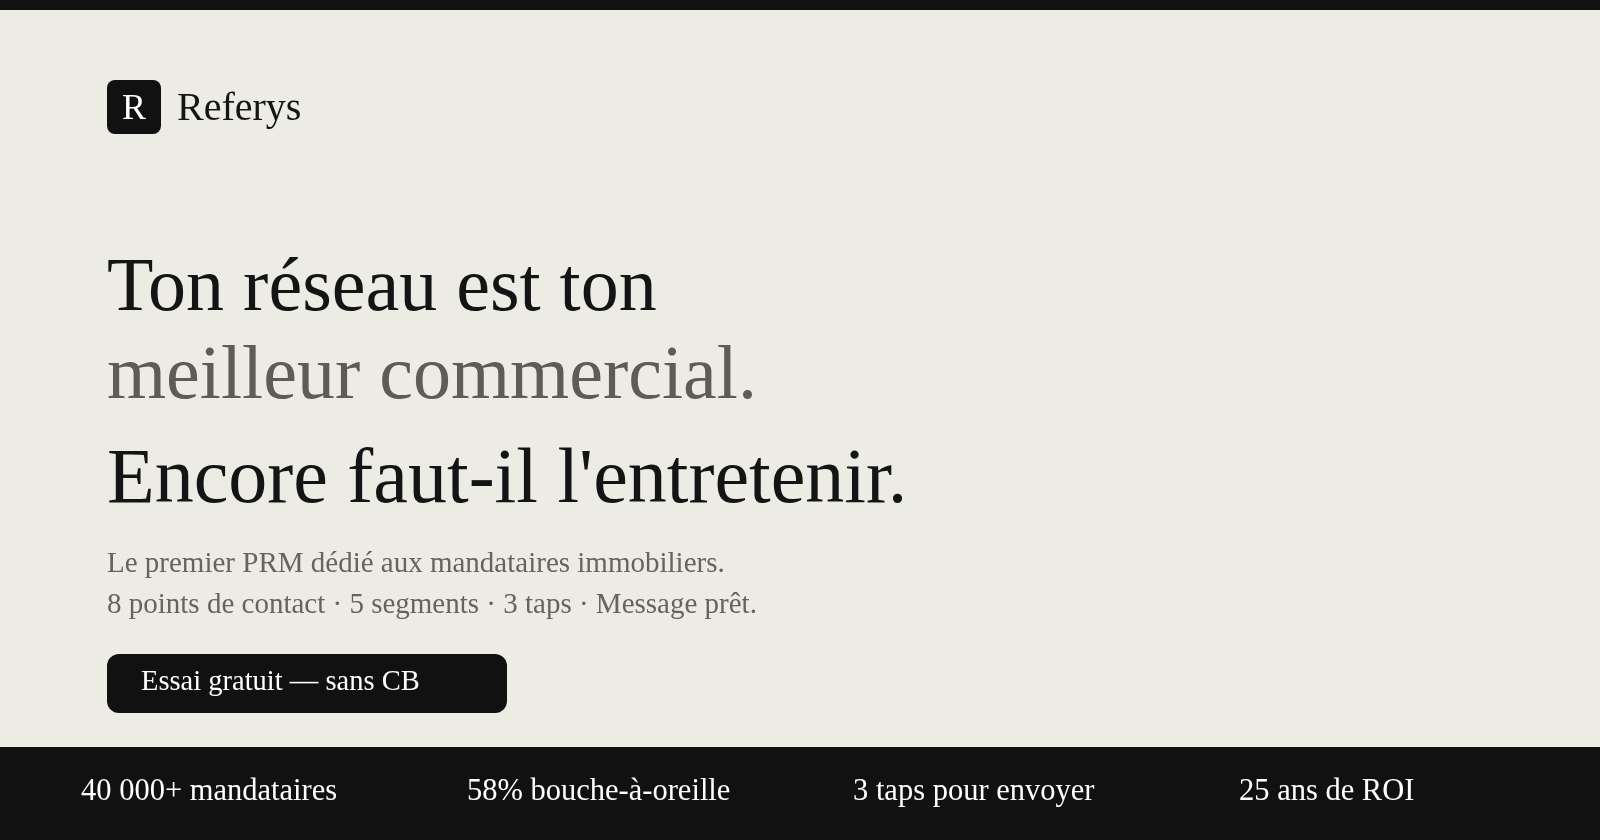  What do you see at coordinates (239, 107) in the screenshot?
I see `brand-name: Referys` at bounding box center [239, 107].